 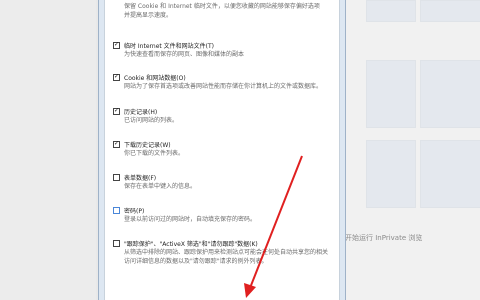 What do you see at coordinates (116, 77) in the screenshot?
I see `cookies-checkbox: ✓` at bounding box center [116, 77].